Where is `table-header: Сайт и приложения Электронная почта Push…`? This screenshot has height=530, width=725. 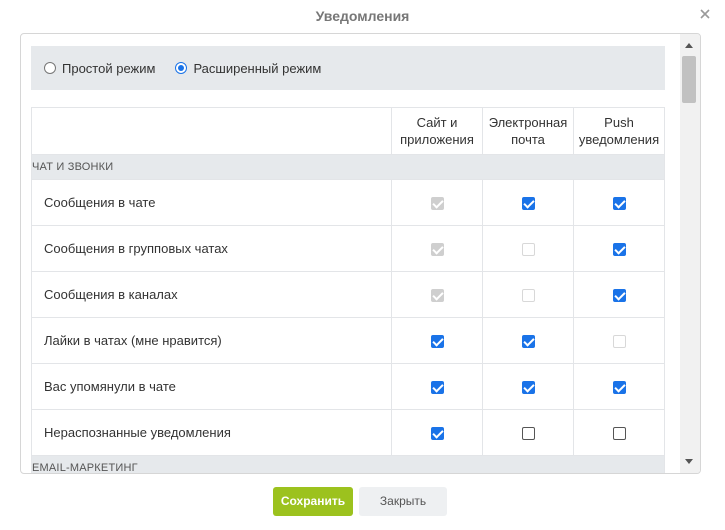 table-header: Сайт и приложения Электронная почта Push… is located at coordinates (348, 131).